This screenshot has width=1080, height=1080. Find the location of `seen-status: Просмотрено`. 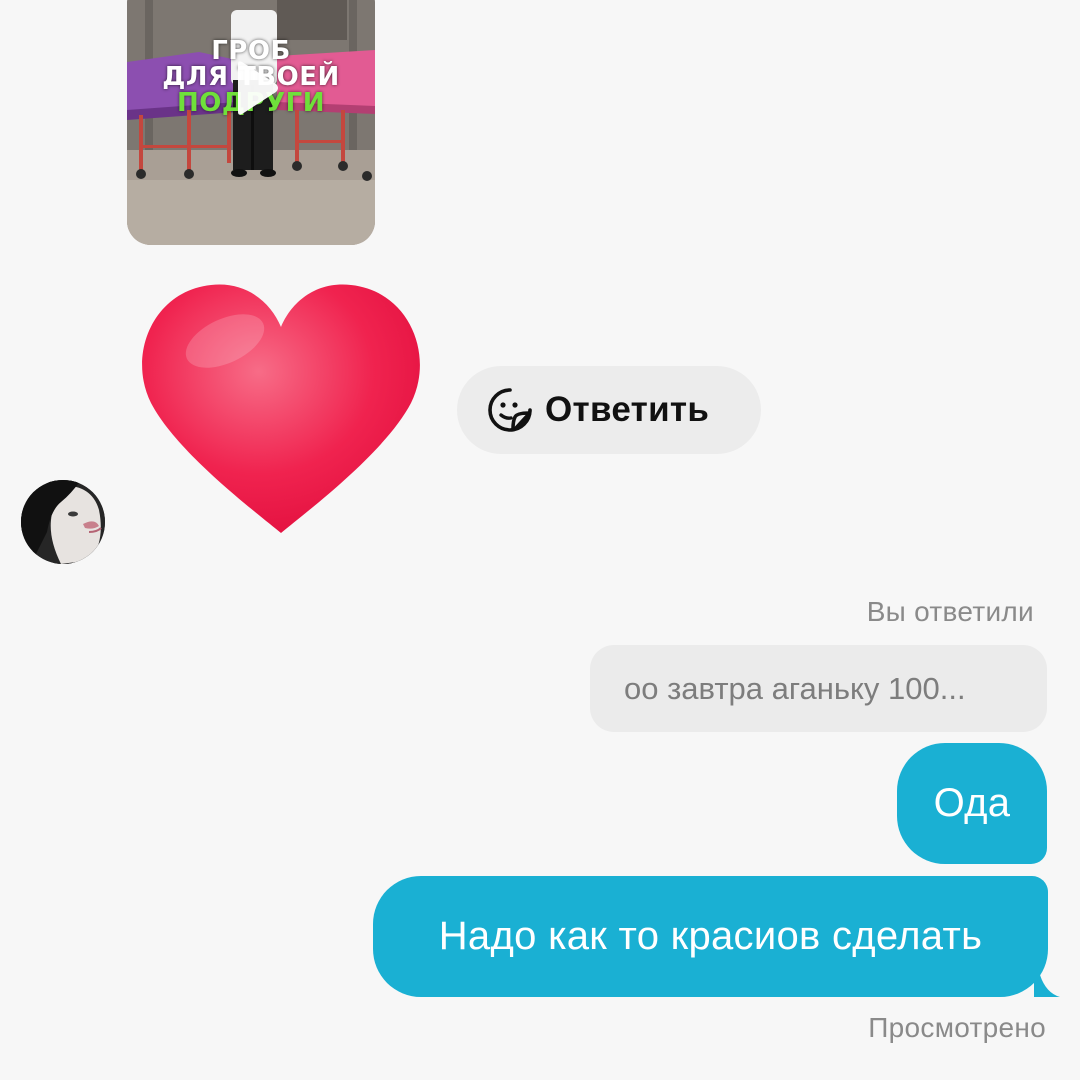

seen-status: Просмотрено is located at coordinates (957, 1027).